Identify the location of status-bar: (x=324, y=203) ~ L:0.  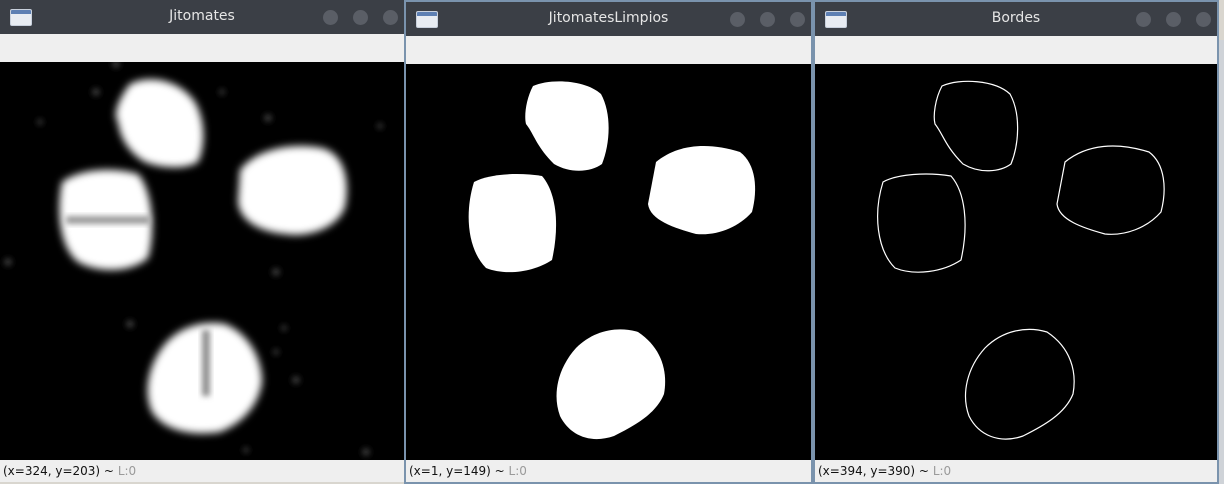
(202, 471).